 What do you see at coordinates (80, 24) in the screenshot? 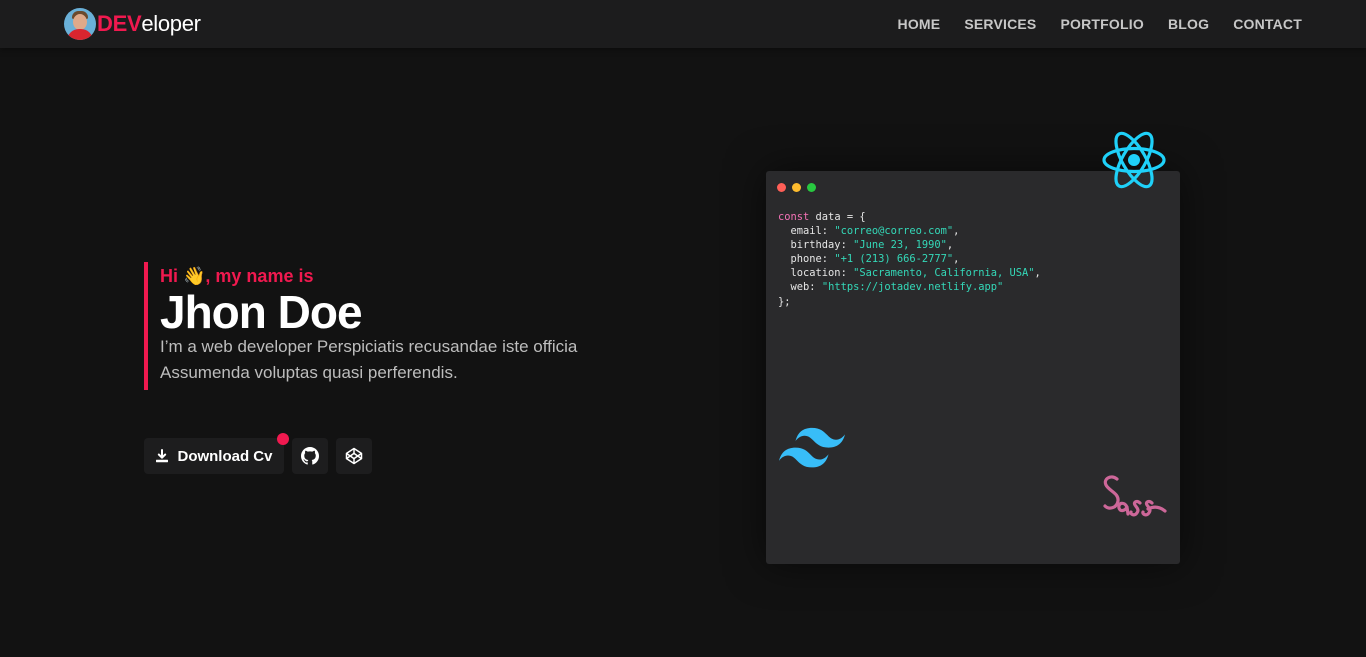
I see `avatar` at bounding box center [80, 24].